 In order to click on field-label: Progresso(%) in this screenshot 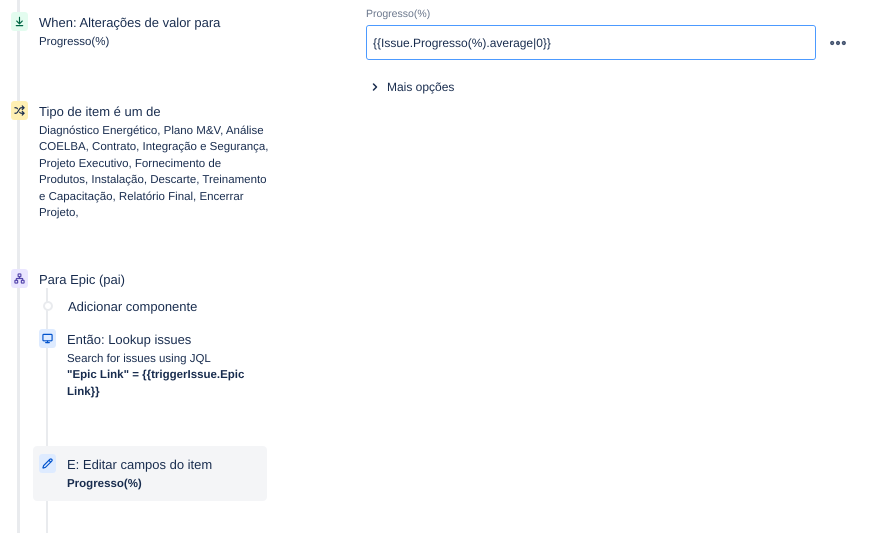, I will do `click(399, 14)`.